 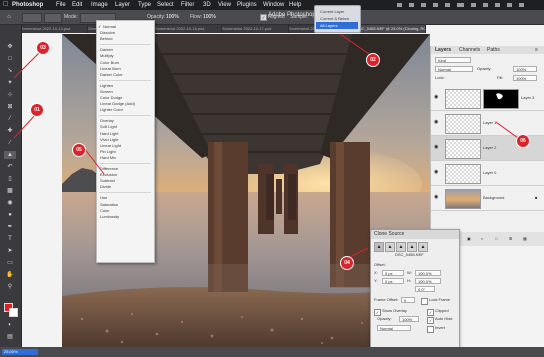 What do you see at coordinates (20, 352) in the screenshot?
I see `zoom-level: 25.00%` at bounding box center [20, 352].